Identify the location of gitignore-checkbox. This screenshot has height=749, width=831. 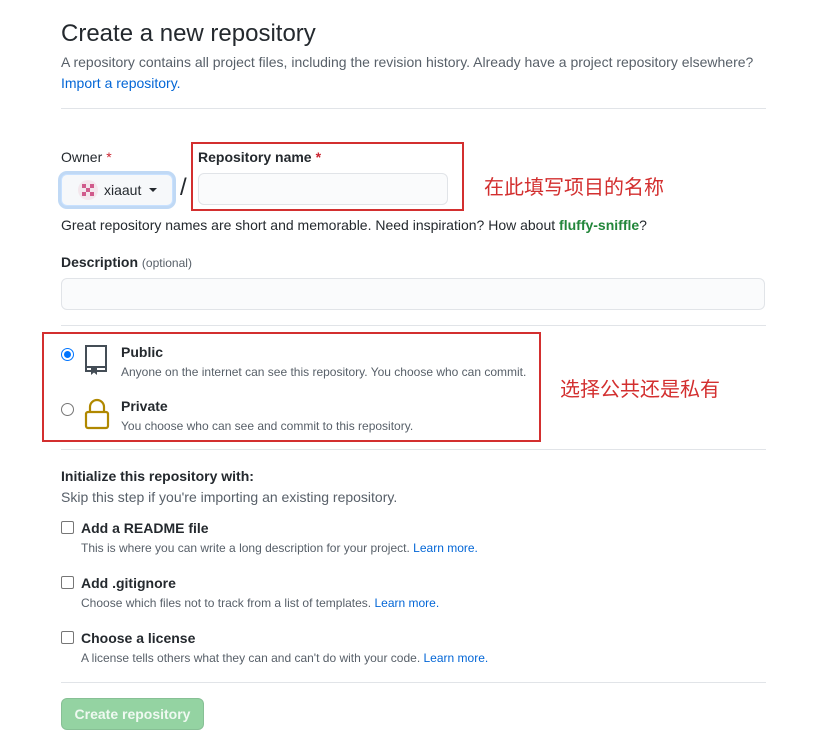
(67, 582).